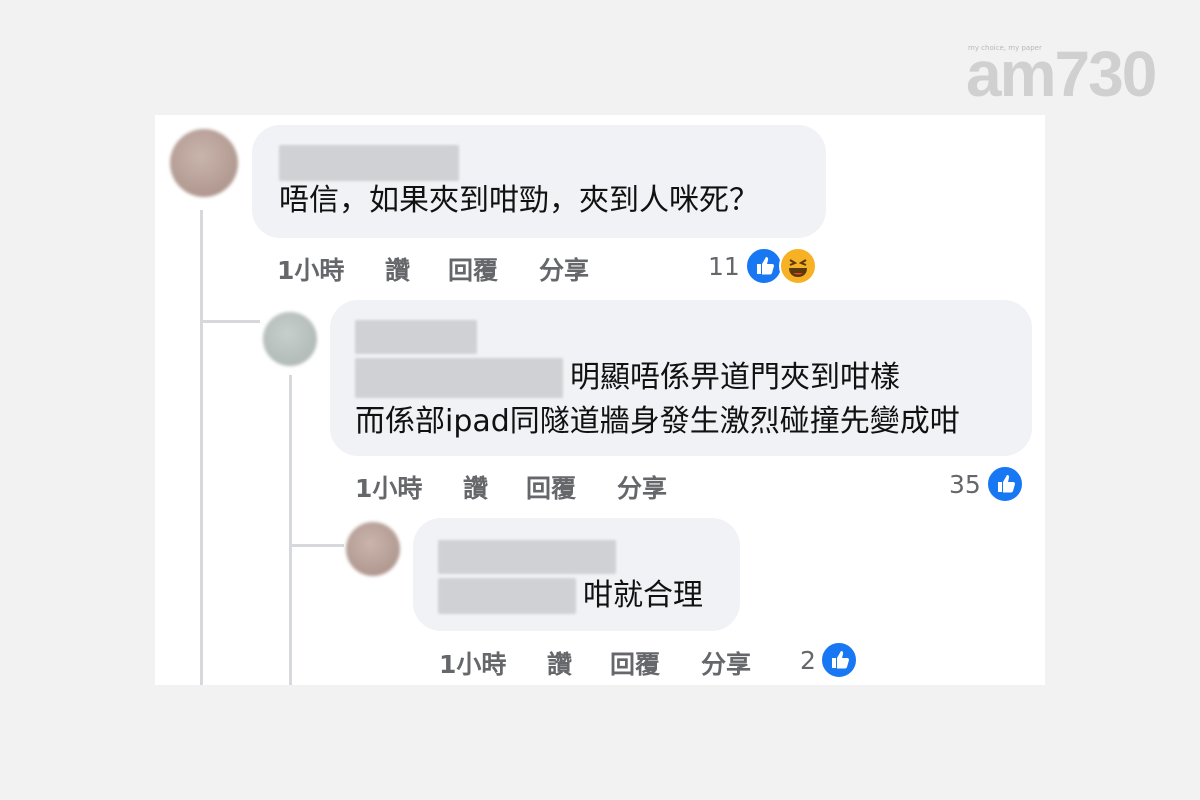 Image resolution: width=1200 pixels, height=800 pixels. I want to click on haha-icon, so click(798, 266).